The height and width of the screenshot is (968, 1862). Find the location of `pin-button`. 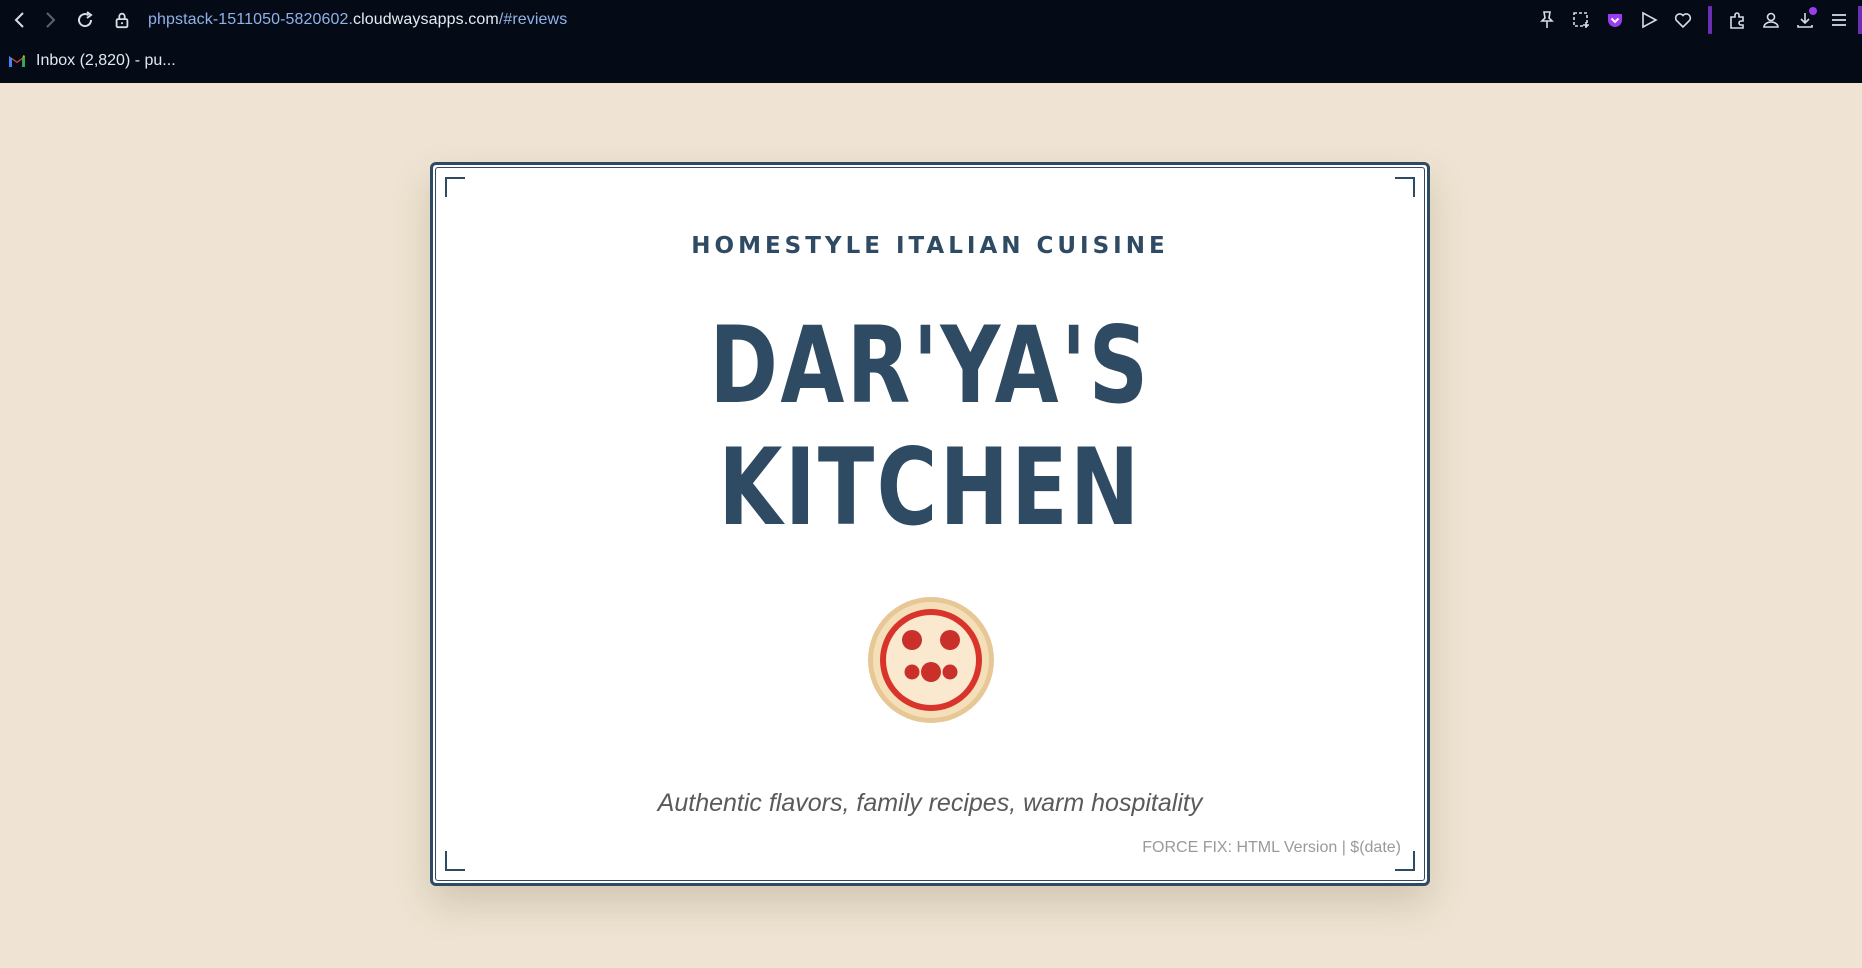

pin-button is located at coordinates (1547, 20).